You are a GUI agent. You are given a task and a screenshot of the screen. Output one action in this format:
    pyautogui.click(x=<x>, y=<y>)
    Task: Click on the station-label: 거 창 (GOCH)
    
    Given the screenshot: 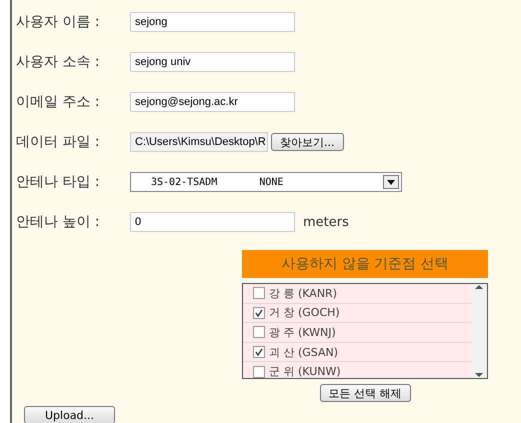 What is the action you would take?
    pyautogui.click(x=304, y=312)
    